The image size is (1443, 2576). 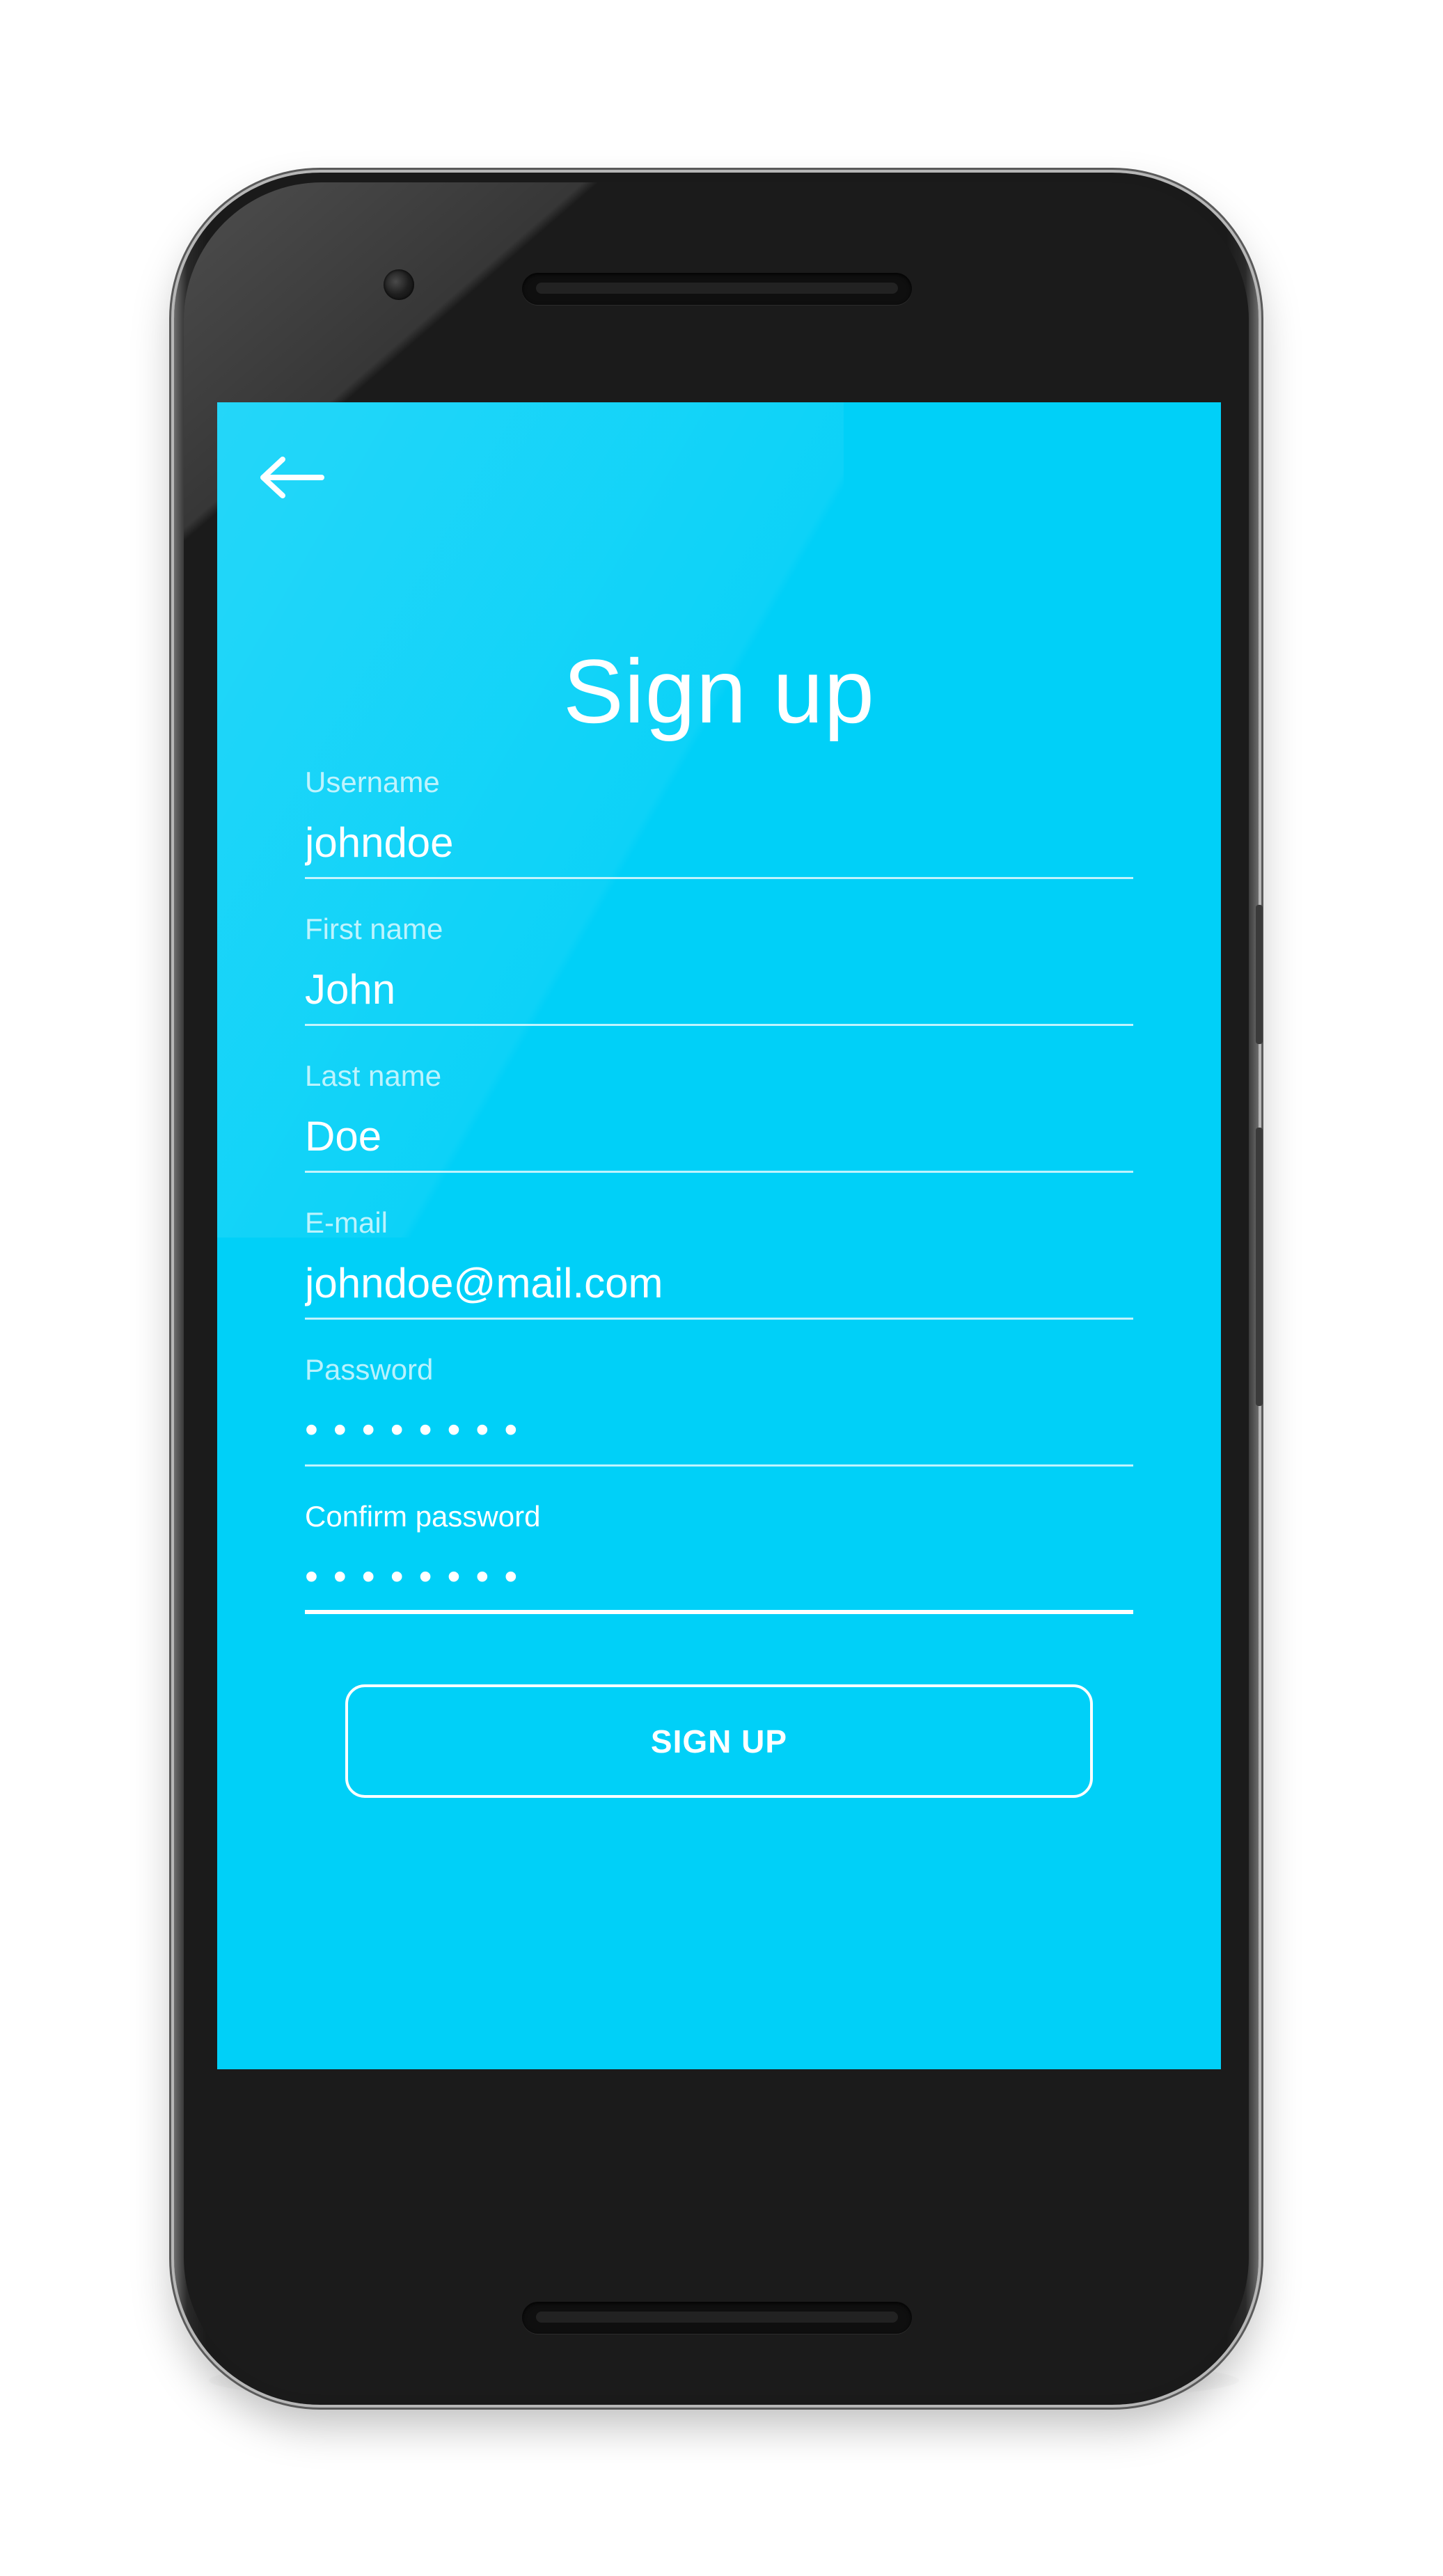 I want to click on password-underline, so click(x=719, y=1465).